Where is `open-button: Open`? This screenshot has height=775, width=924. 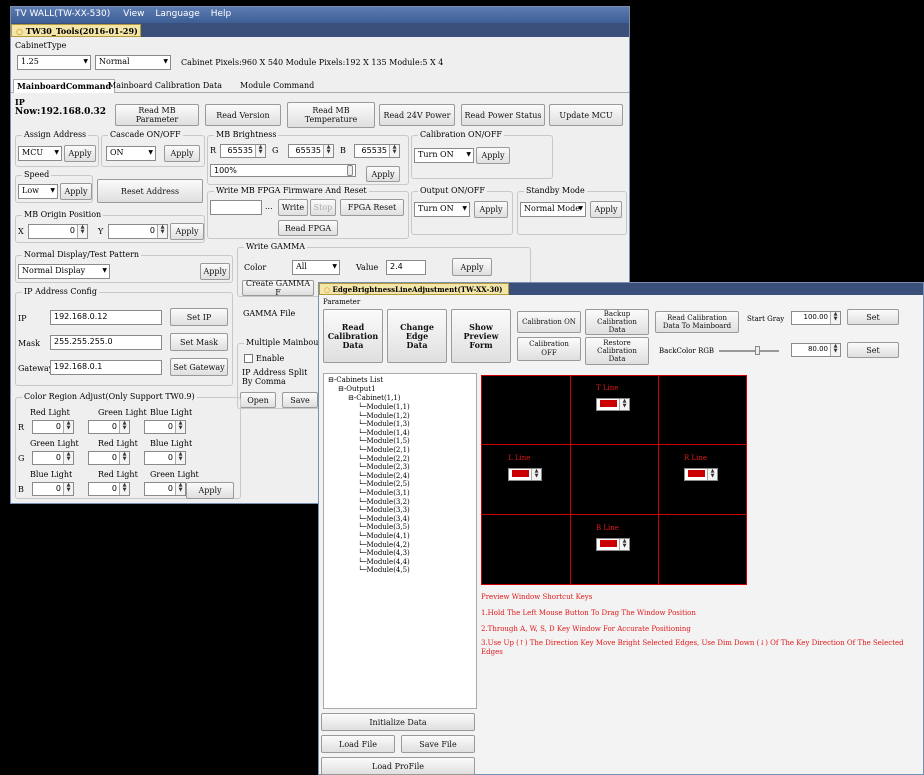
open-button: Open is located at coordinates (258, 400).